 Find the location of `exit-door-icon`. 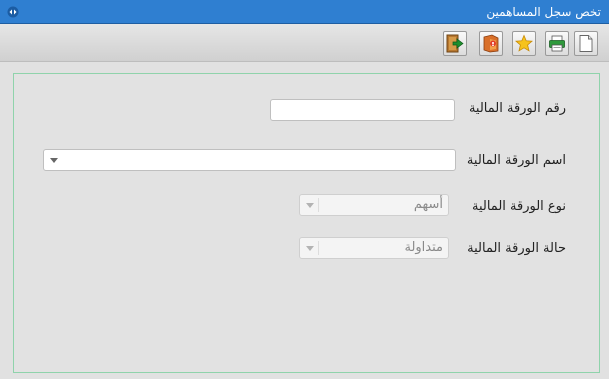

exit-door-icon is located at coordinates (455, 43).